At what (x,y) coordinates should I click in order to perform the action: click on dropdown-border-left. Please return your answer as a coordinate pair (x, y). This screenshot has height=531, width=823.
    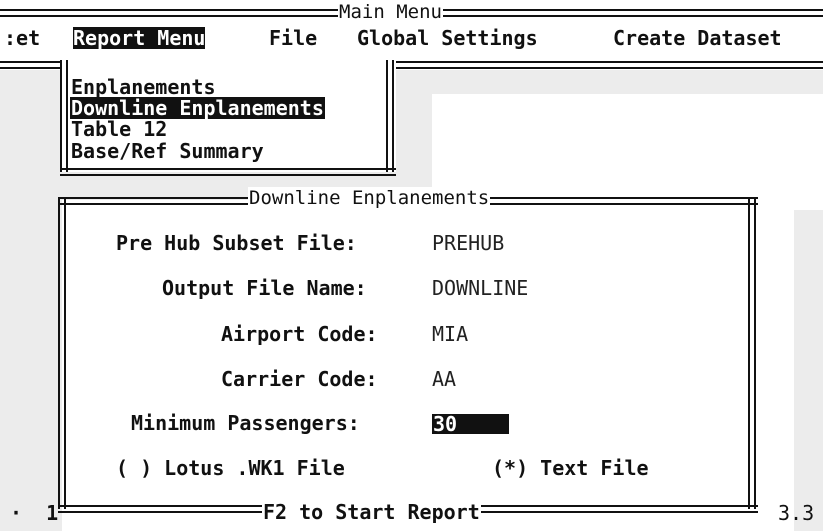
    Looking at the image, I should click on (64, 116).